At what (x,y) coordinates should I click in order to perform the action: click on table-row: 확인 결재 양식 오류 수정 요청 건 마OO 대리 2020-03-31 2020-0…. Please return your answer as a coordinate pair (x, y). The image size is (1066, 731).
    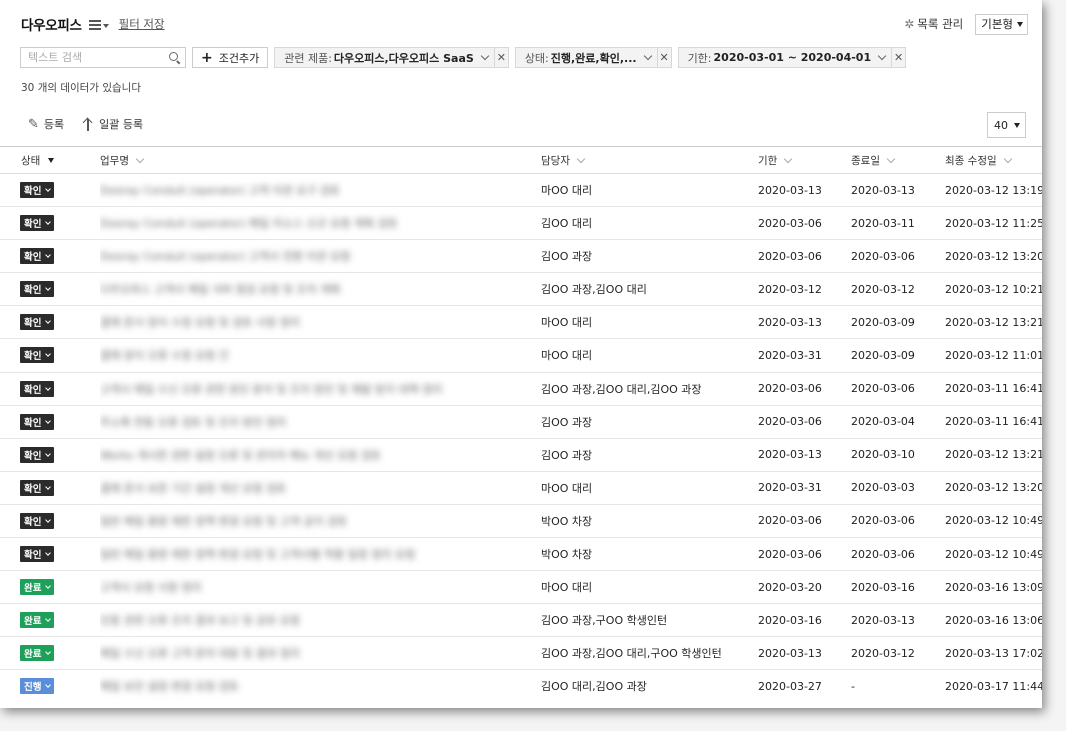
    Looking at the image, I should click on (521, 356).